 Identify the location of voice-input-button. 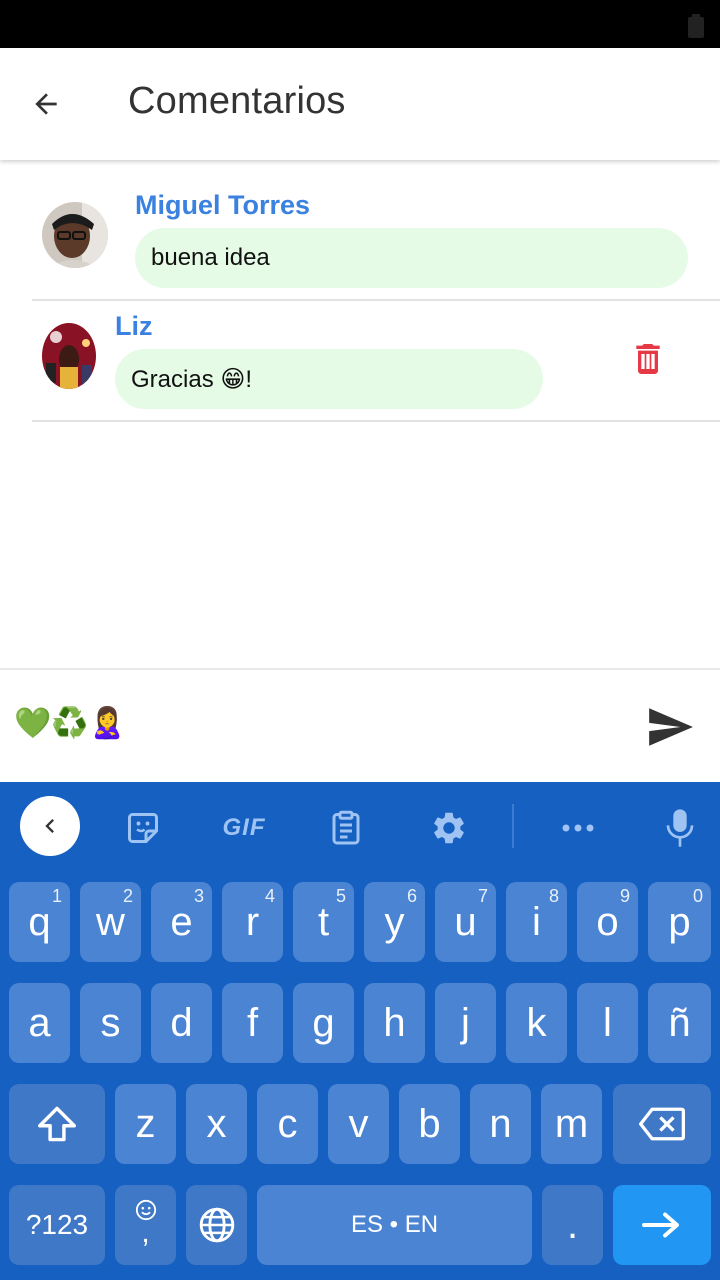
(680, 828).